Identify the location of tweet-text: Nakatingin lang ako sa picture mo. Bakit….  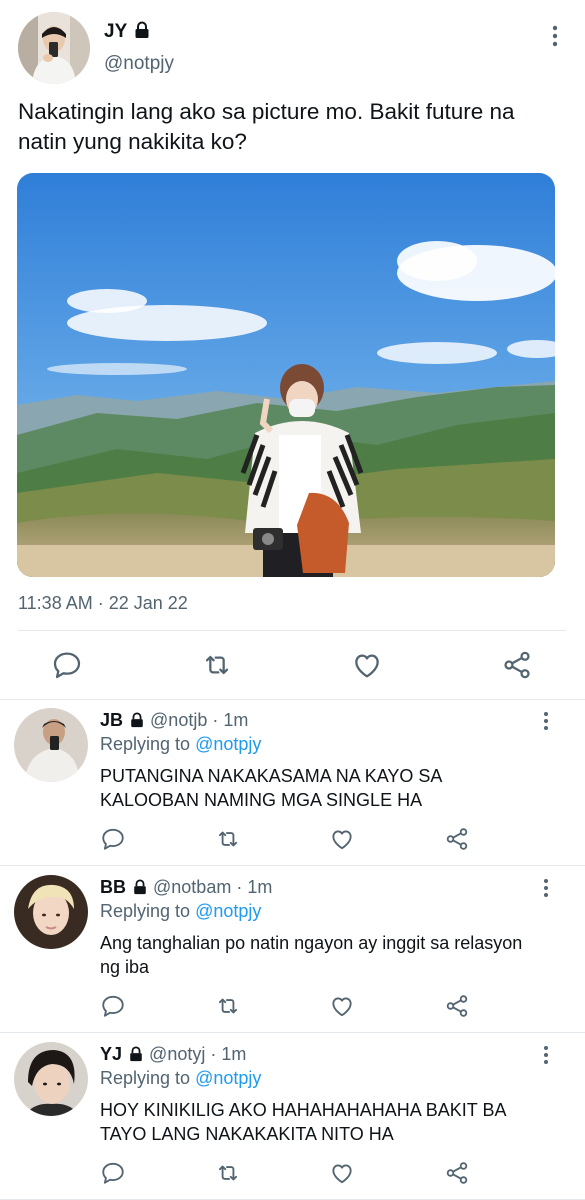
(266, 126).